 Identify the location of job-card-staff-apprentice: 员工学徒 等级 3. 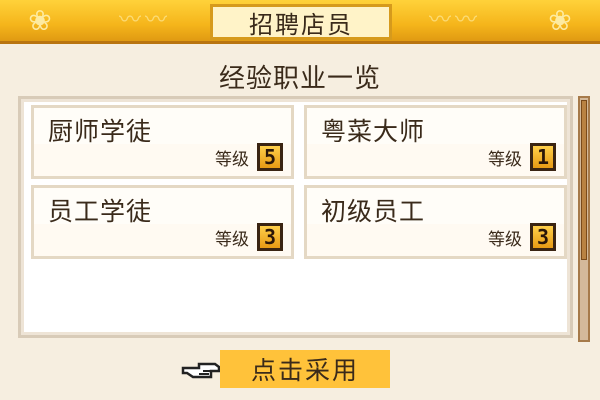
(162, 222).